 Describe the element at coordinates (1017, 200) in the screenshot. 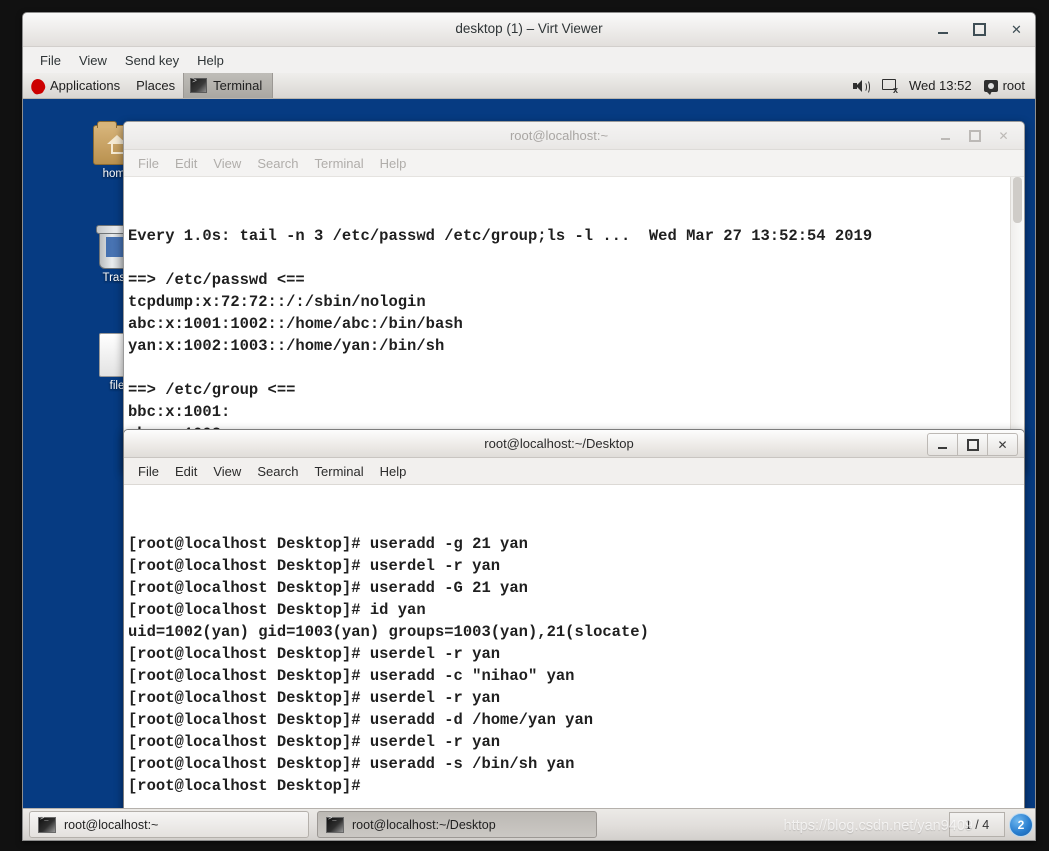

I see `terminal1-scrollbar-thumb` at that location.